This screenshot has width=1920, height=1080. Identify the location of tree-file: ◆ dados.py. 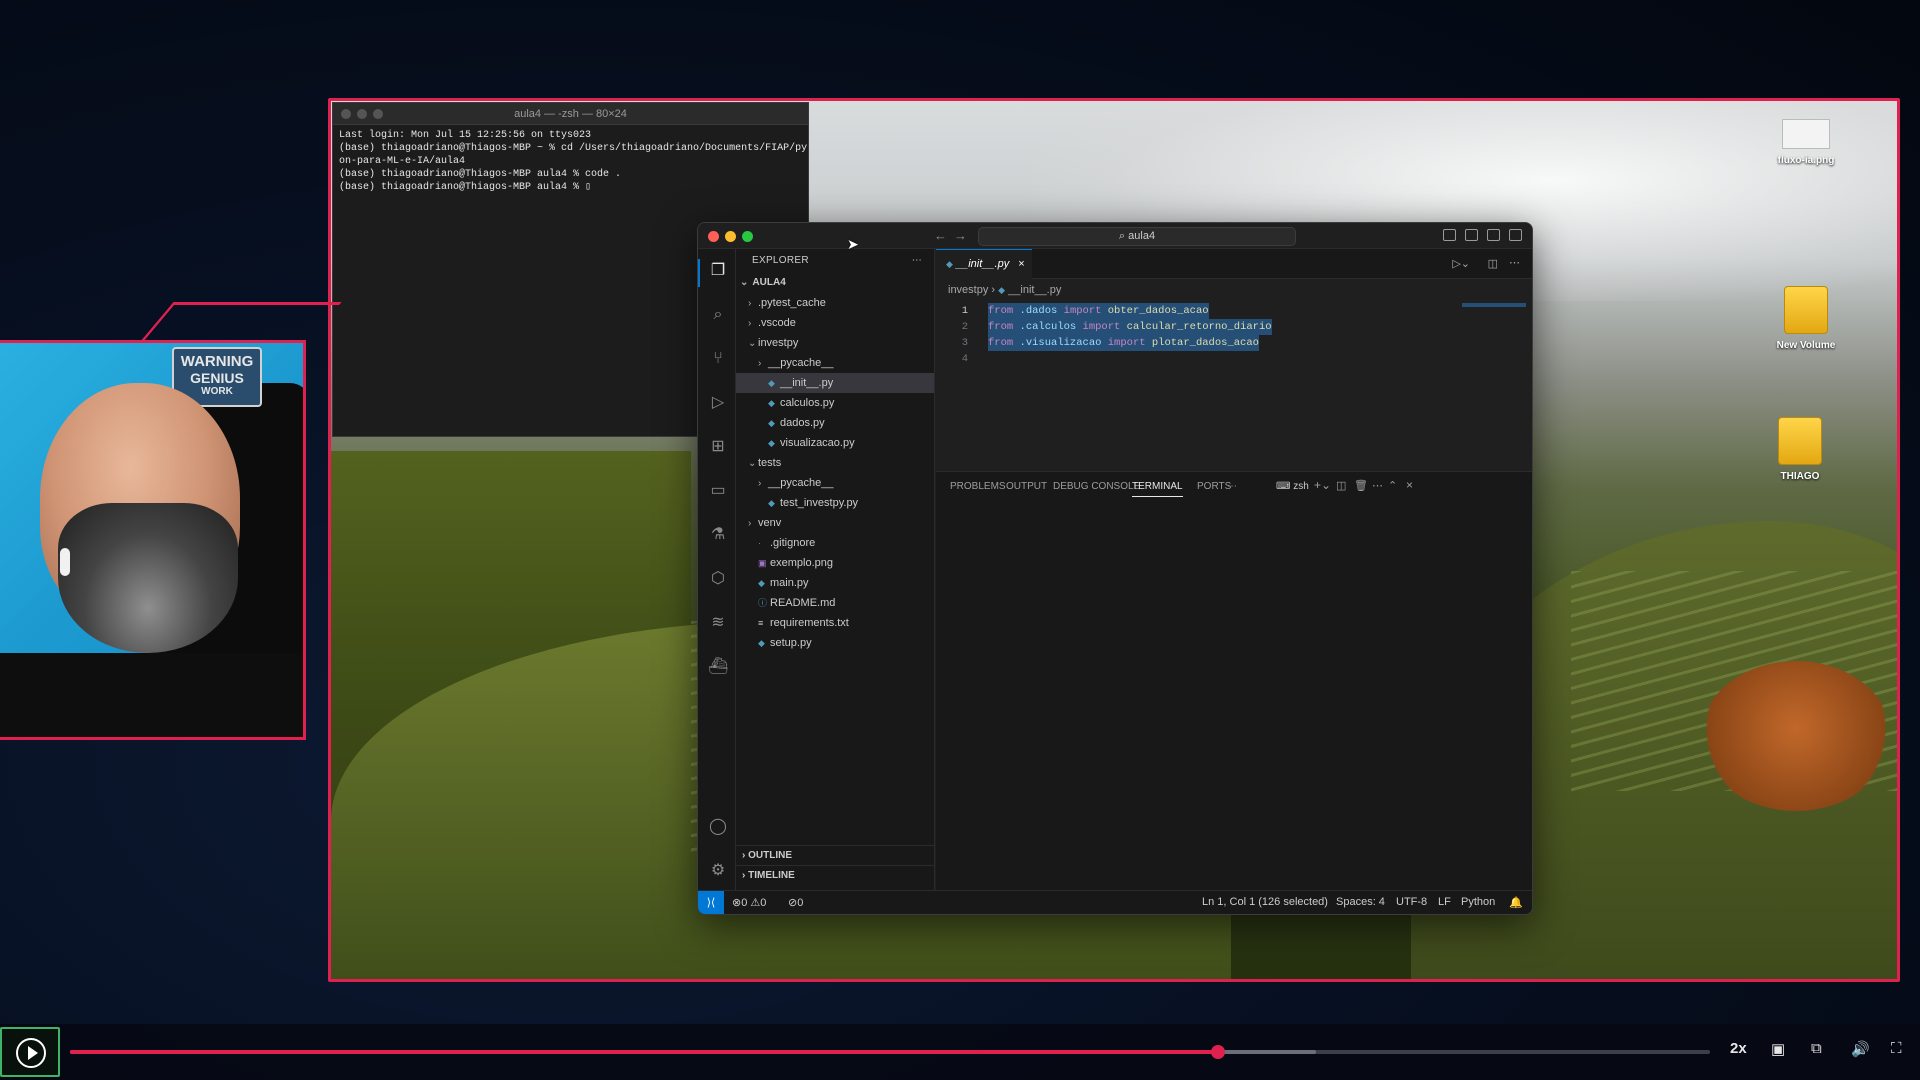
(835, 423).